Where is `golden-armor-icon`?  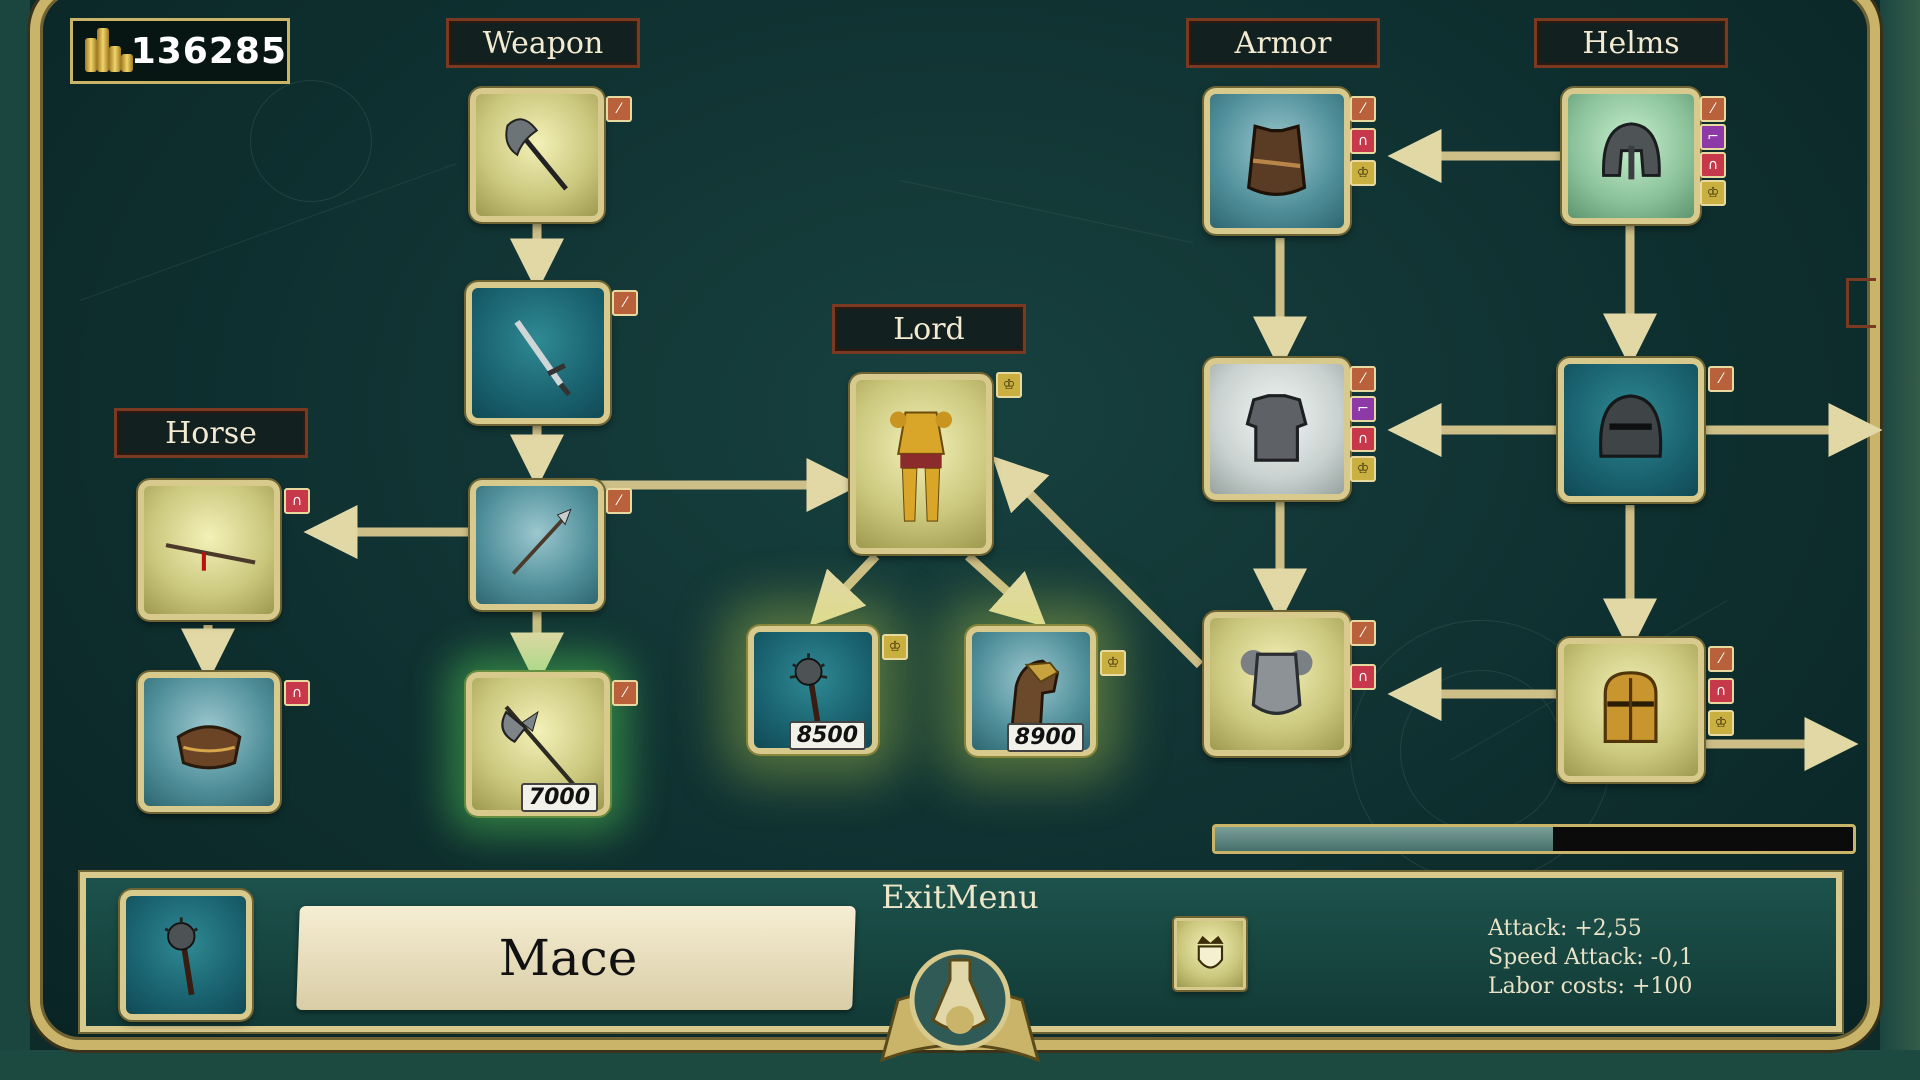 golden-armor-icon is located at coordinates (921, 466).